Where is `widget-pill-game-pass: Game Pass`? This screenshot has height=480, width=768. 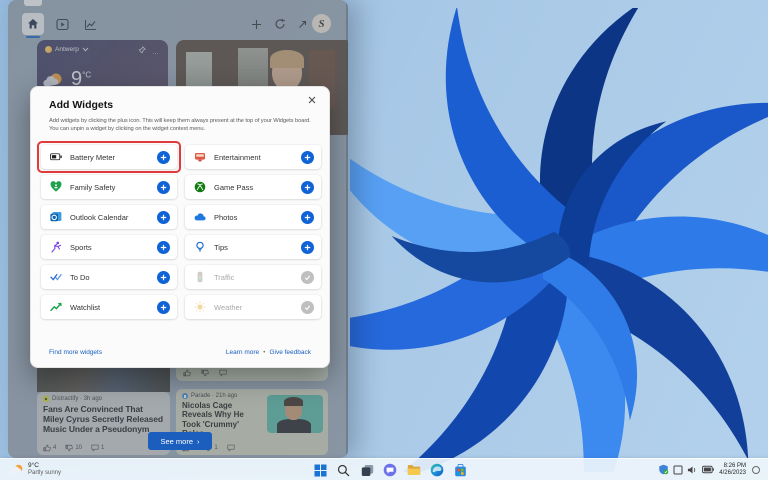 widget-pill-game-pass: Game Pass is located at coordinates (253, 187).